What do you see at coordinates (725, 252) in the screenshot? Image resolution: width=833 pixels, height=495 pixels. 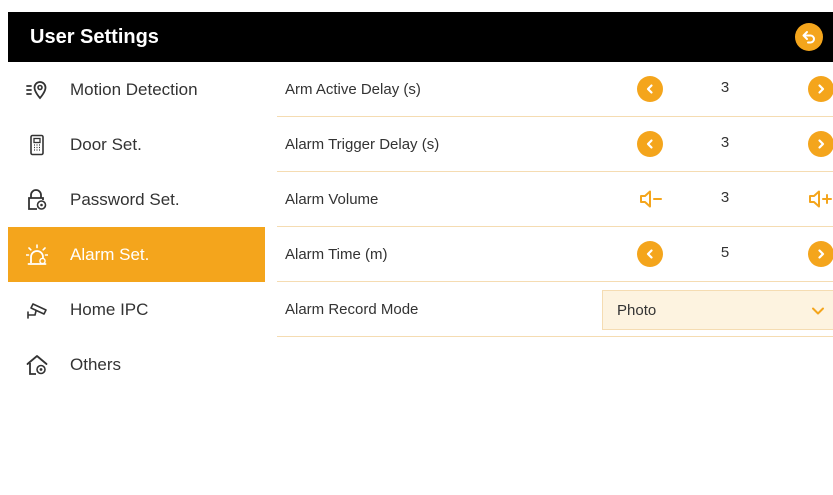 I see `setting-value: 5` at bounding box center [725, 252].